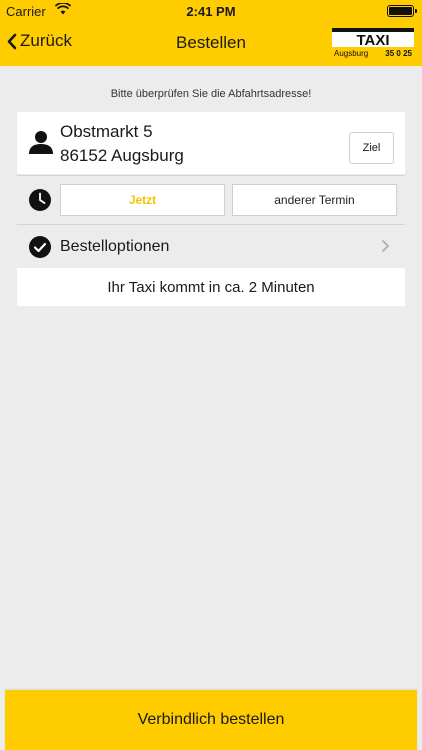 The image size is (422, 750). What do you see at coordinates (122, 155) in the screenshot?
I see `pickup-city: 86152 Augsburg` at bounding box center [122, 155].